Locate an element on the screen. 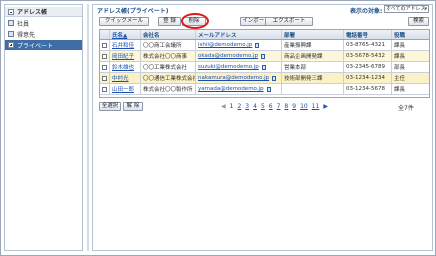  pager-page: 5 is located at coordinates (263, 106).